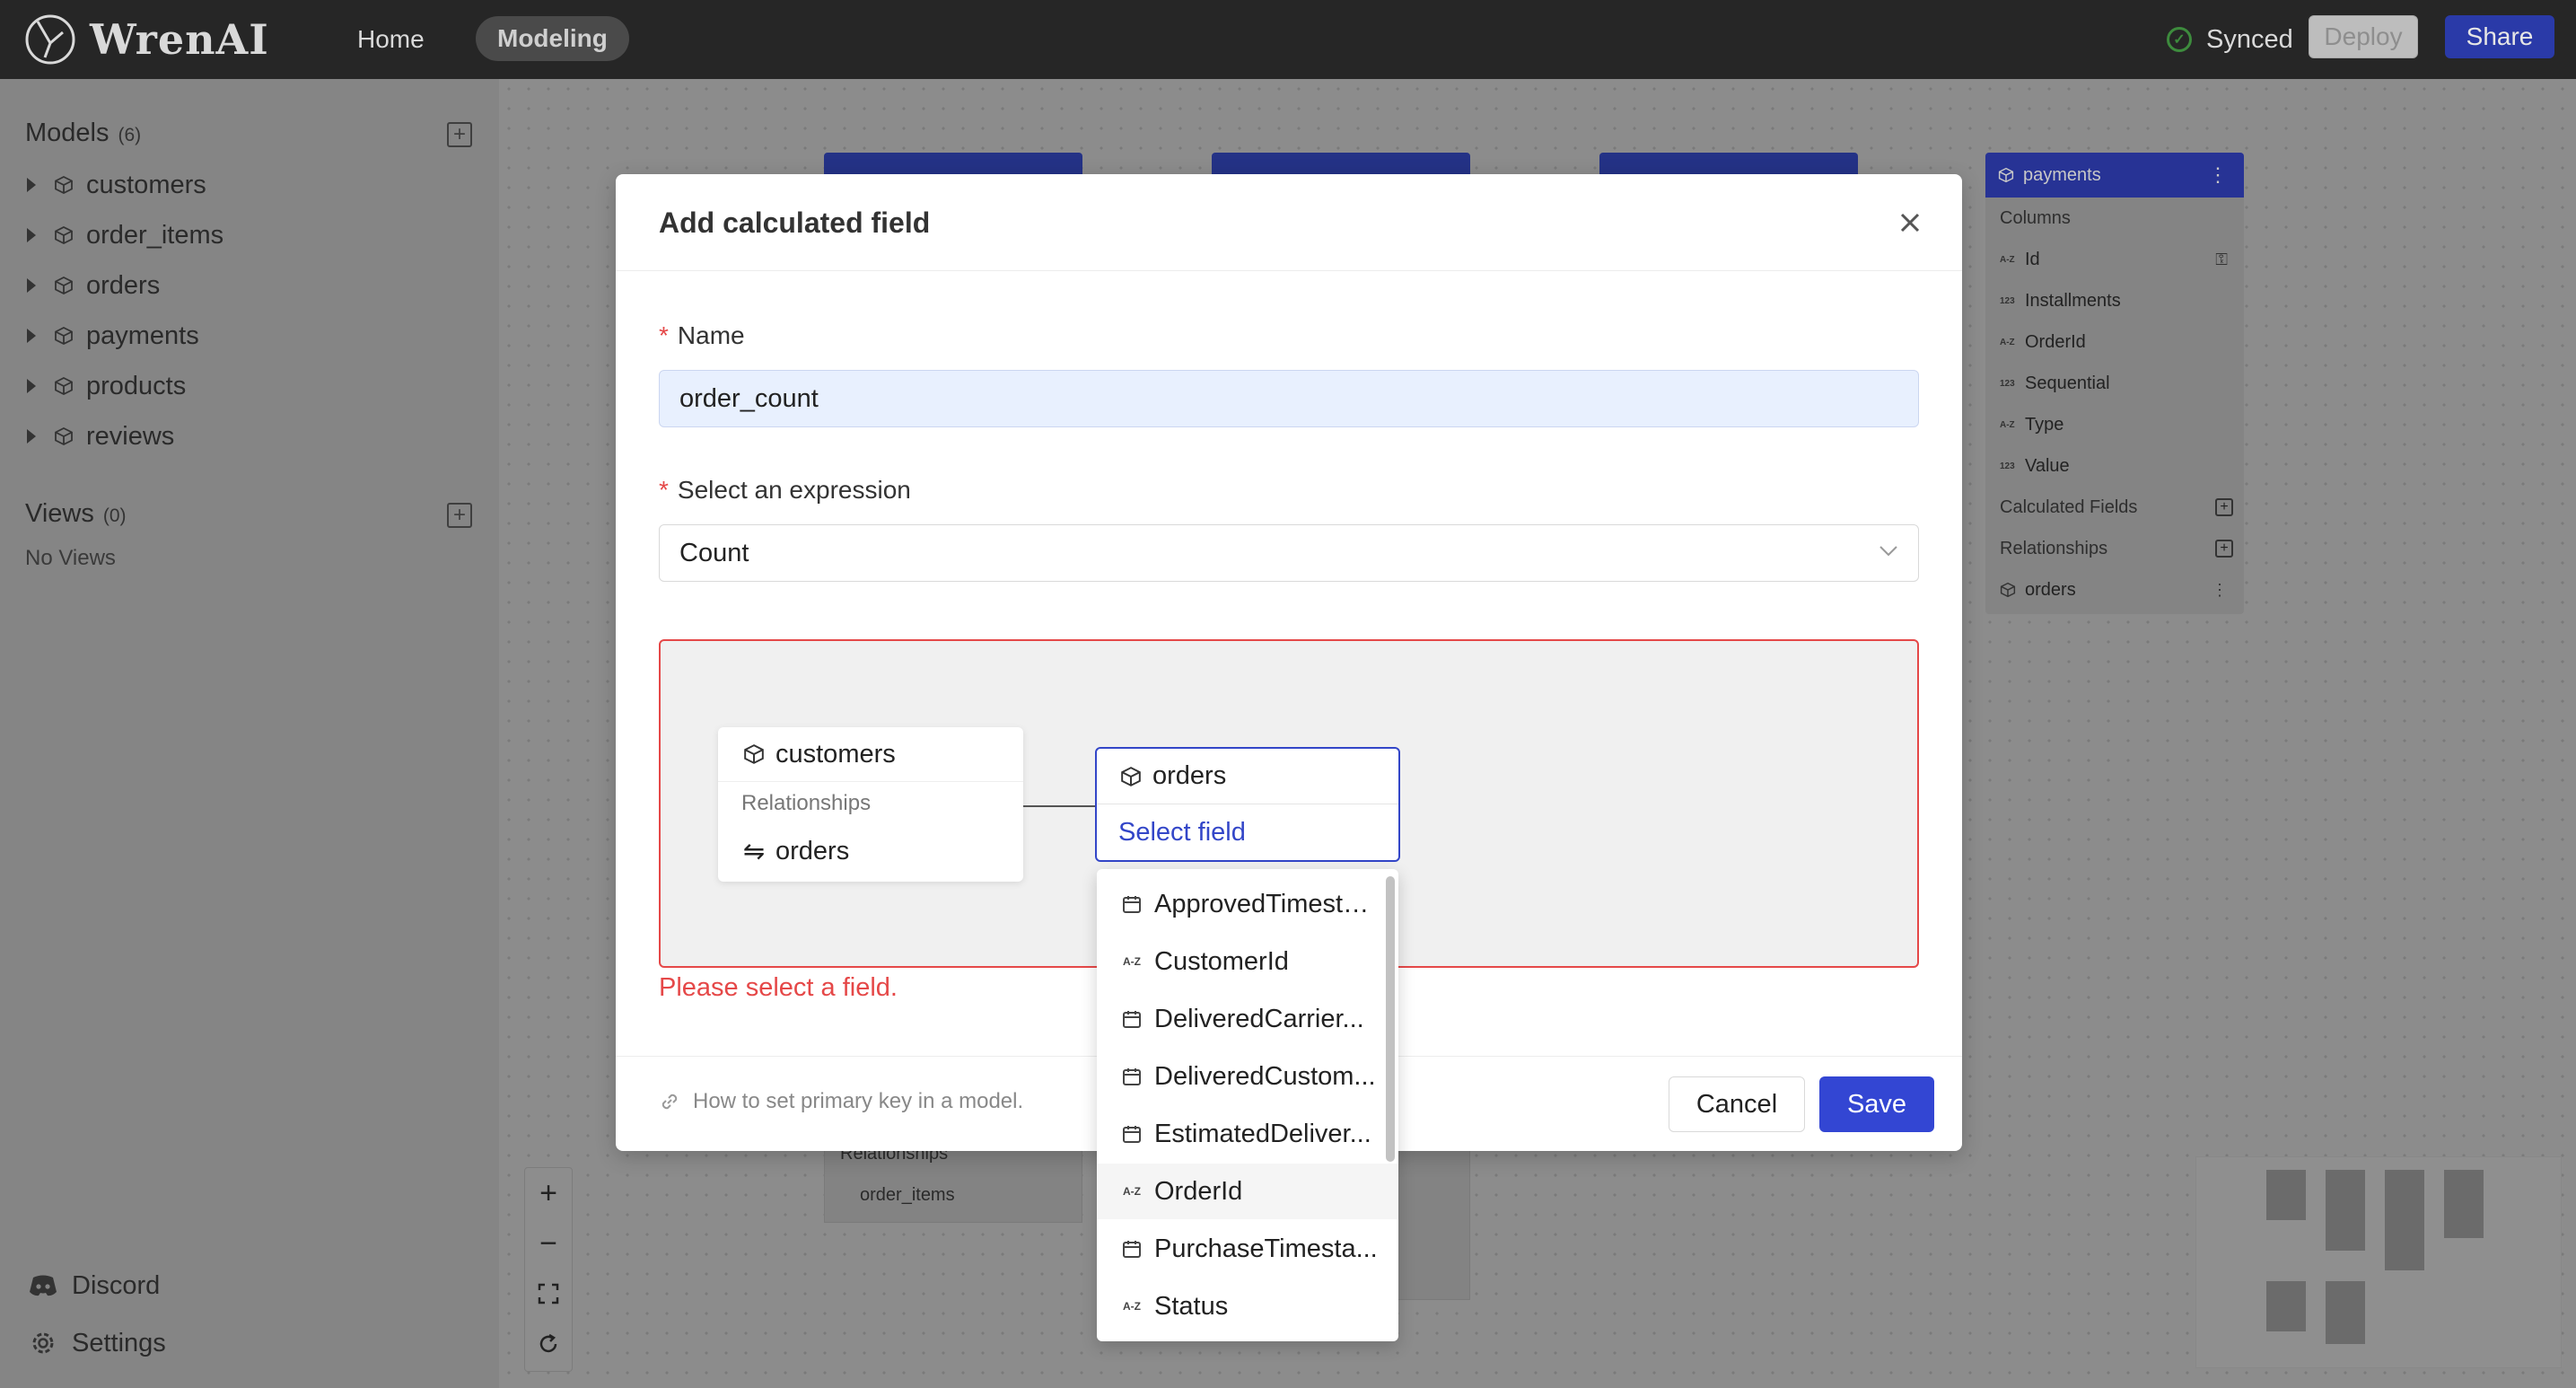 Image resolution: width=2576 pixels, height=1388 pixels. I want to click on discord-label: Discord, so click(116, 1285).